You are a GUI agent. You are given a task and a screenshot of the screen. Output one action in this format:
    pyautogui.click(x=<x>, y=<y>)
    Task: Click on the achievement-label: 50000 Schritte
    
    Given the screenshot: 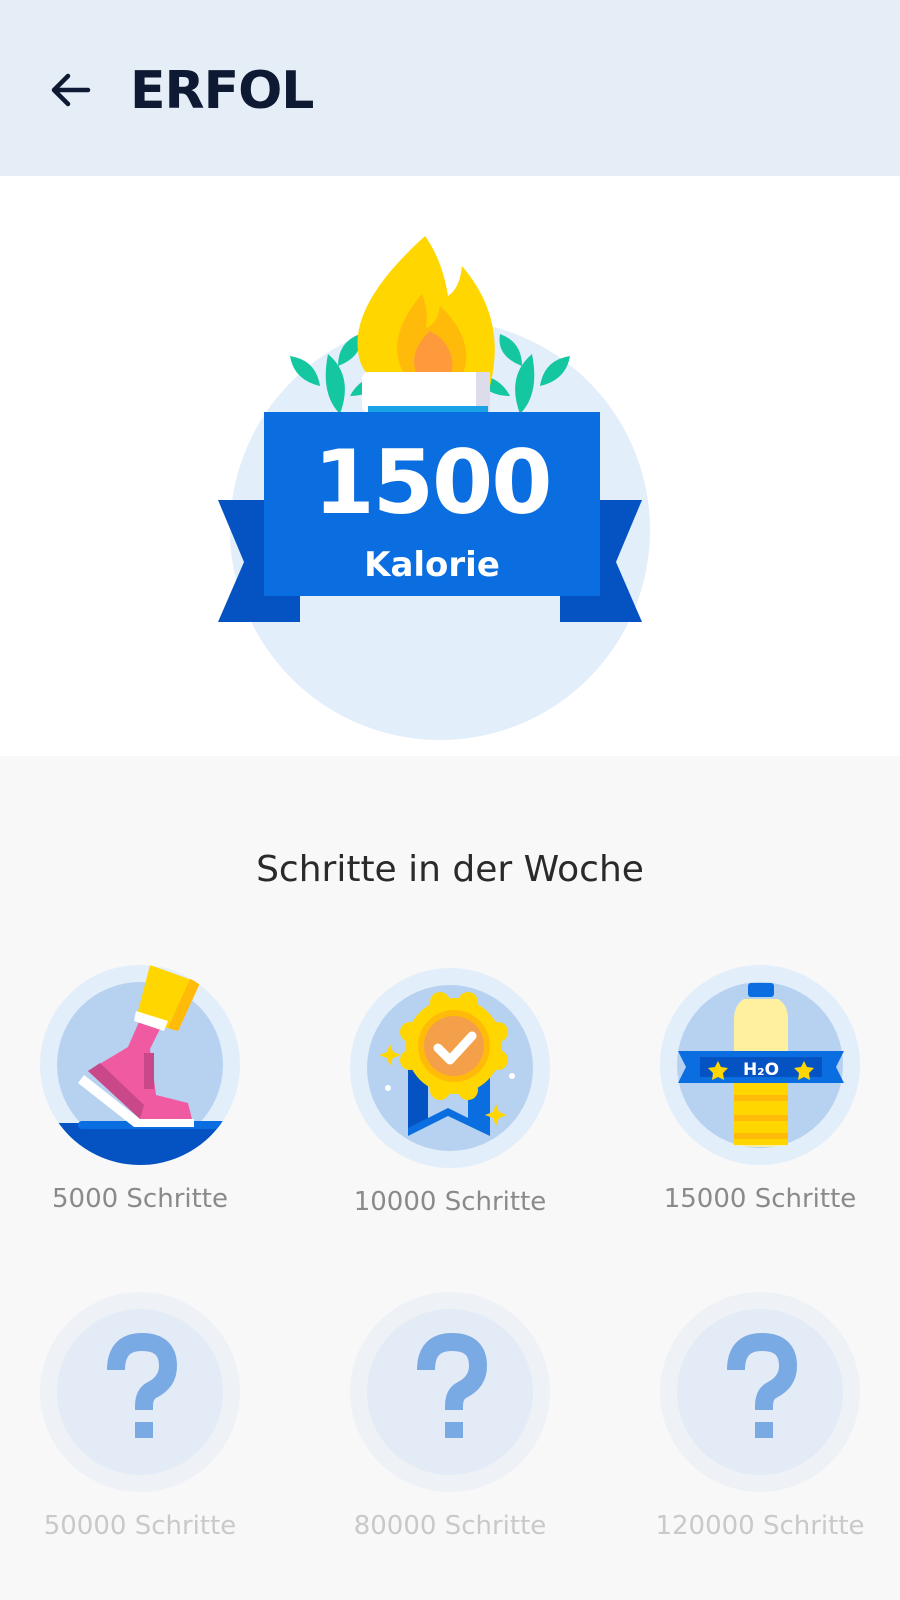 What is the action you would take?
    pyautogui.click(x=140, y=1526)
    